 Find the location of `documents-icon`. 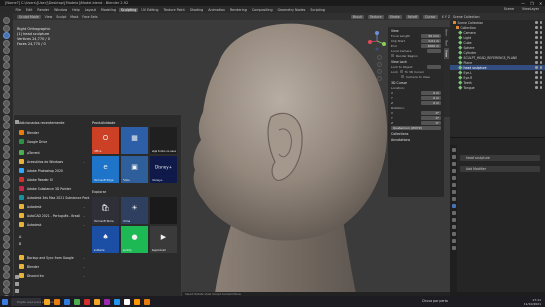

documents-icon is located at coordinates (17, 284).